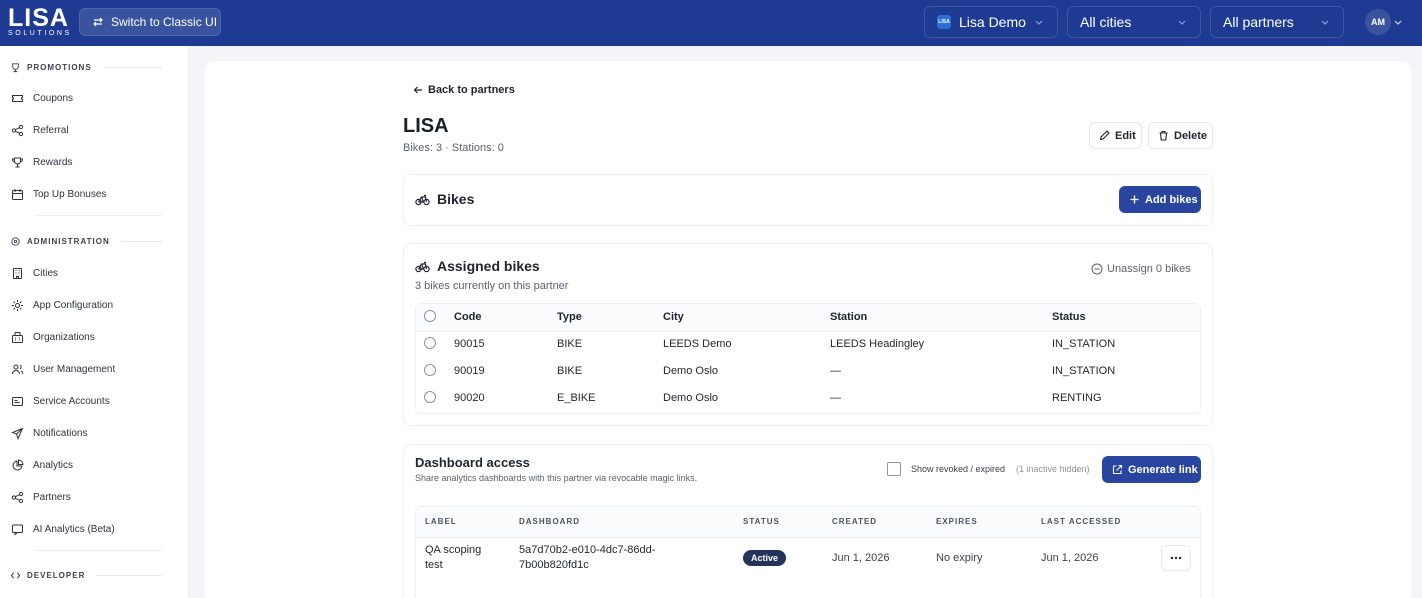 Image resolution: width=1422 pixels, height=598 pixels. Describe the element at coordinates (697, 344) in the screenshot. I see `bike-city: LEEDS Demo` at that location.